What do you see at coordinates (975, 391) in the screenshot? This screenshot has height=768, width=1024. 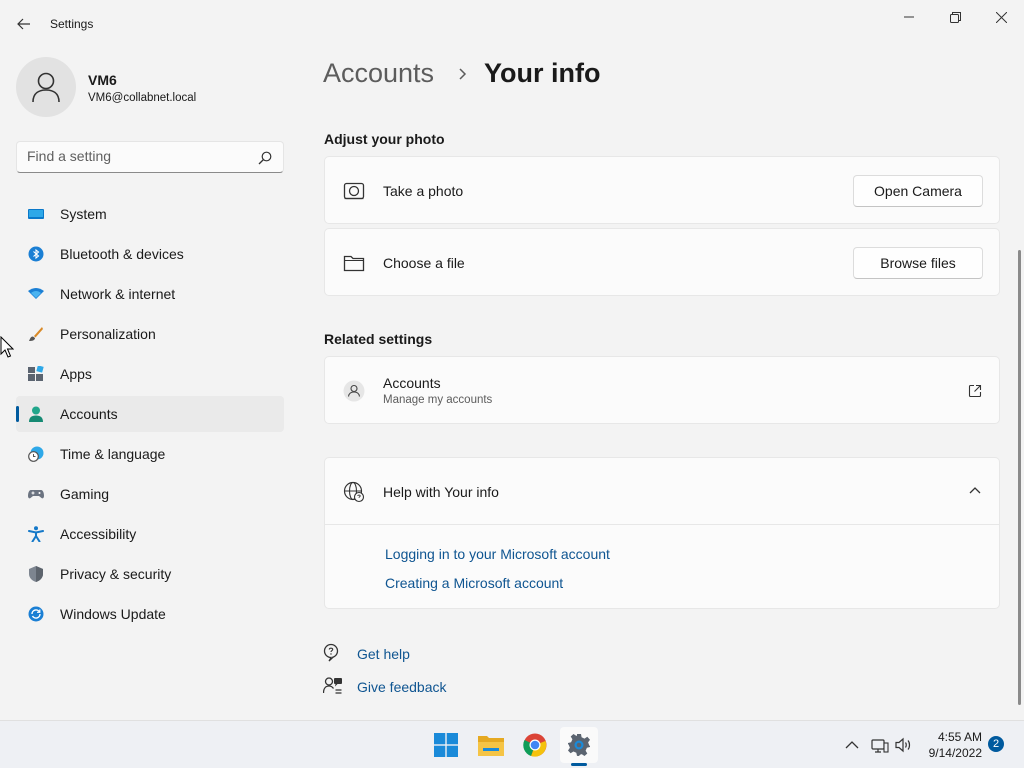 I see `external-link-icon` at bounding box center [975, 391].